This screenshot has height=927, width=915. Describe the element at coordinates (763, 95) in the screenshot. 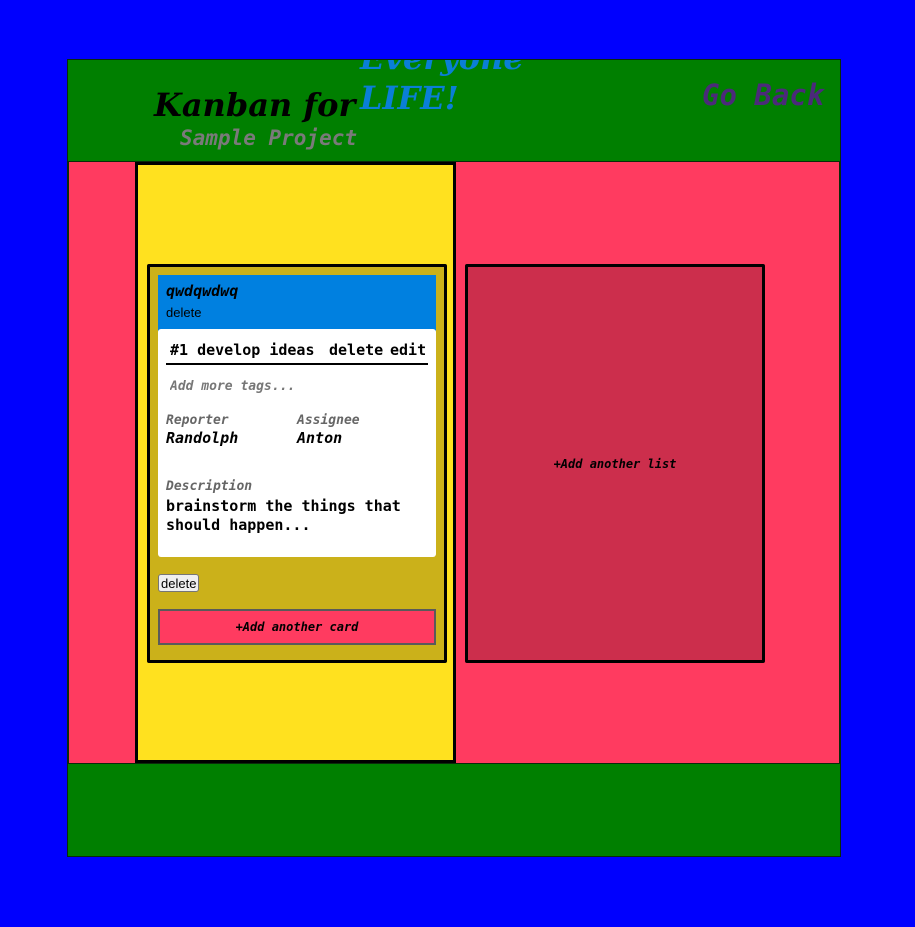

I see `go-back-link: Go Back` at that location.